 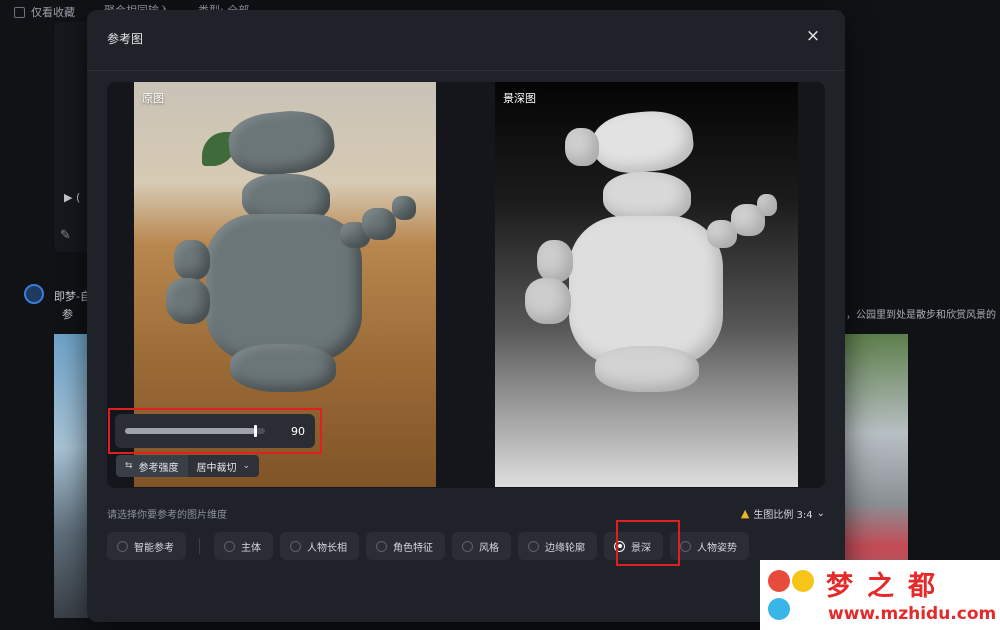 I want to click on option-face: 人物长相, so click(x=319, y=546).